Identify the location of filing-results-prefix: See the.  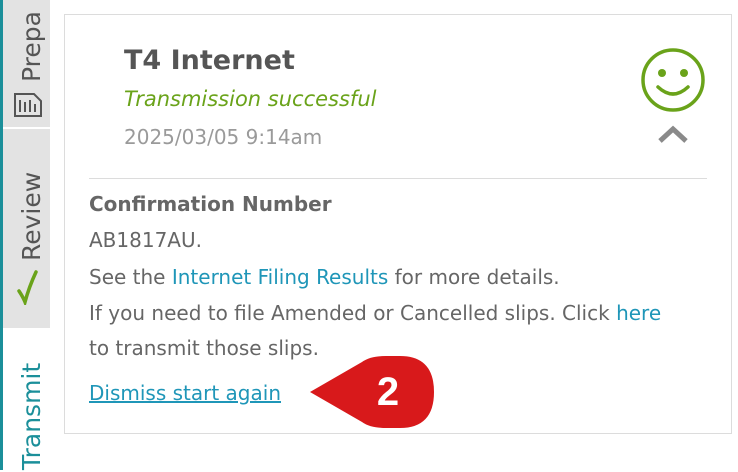
(130, 277).